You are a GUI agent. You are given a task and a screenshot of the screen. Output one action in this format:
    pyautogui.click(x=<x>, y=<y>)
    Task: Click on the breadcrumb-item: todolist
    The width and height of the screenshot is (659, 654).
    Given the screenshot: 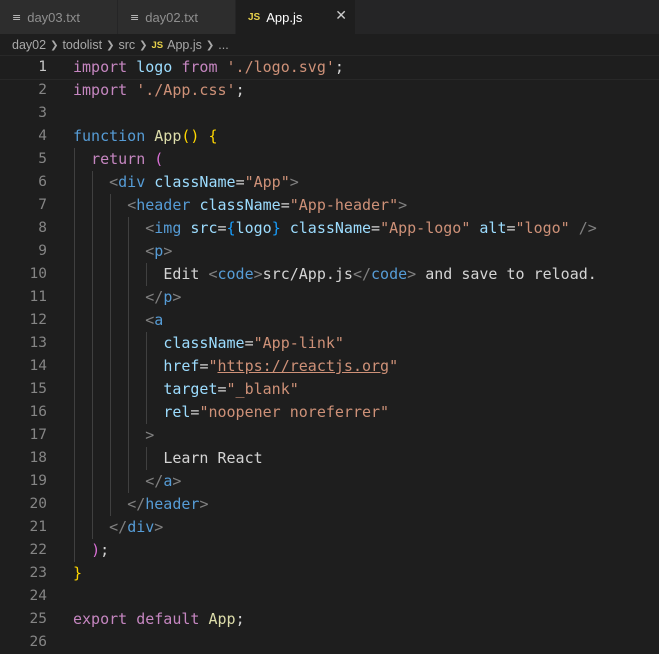 What is the action you would take?
    pyautogui.click(x=82, y=45)
    